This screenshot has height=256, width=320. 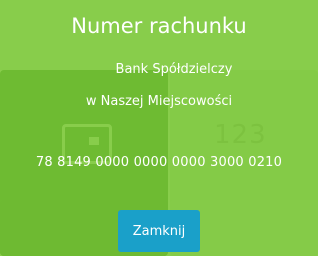 I want to click on close-button: Zamknij, so click(x=159, y=231).